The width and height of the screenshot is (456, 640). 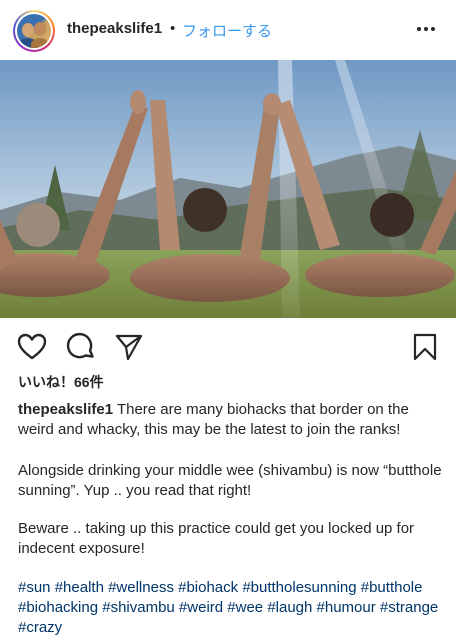 I want to click on heart-icon, so click(x=32, y=347).